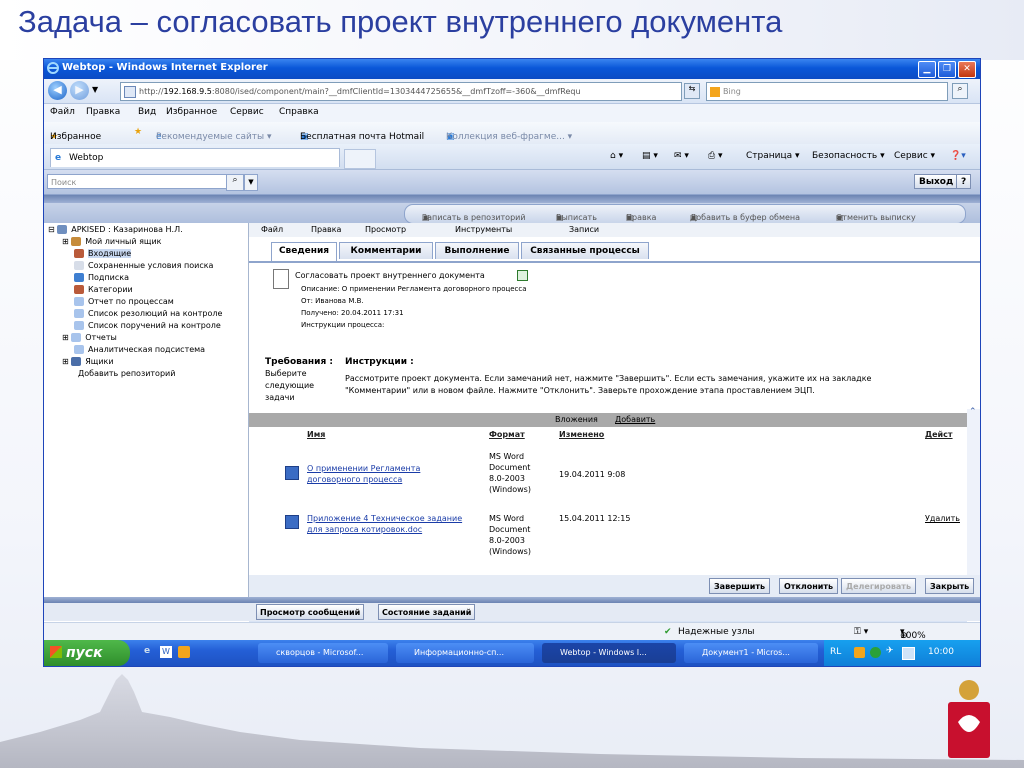 This screenshot has width=1024, height=768. Describe the element at coordinates (299, 112) in the screenshot. I see `menu-help: Справка` at that location.